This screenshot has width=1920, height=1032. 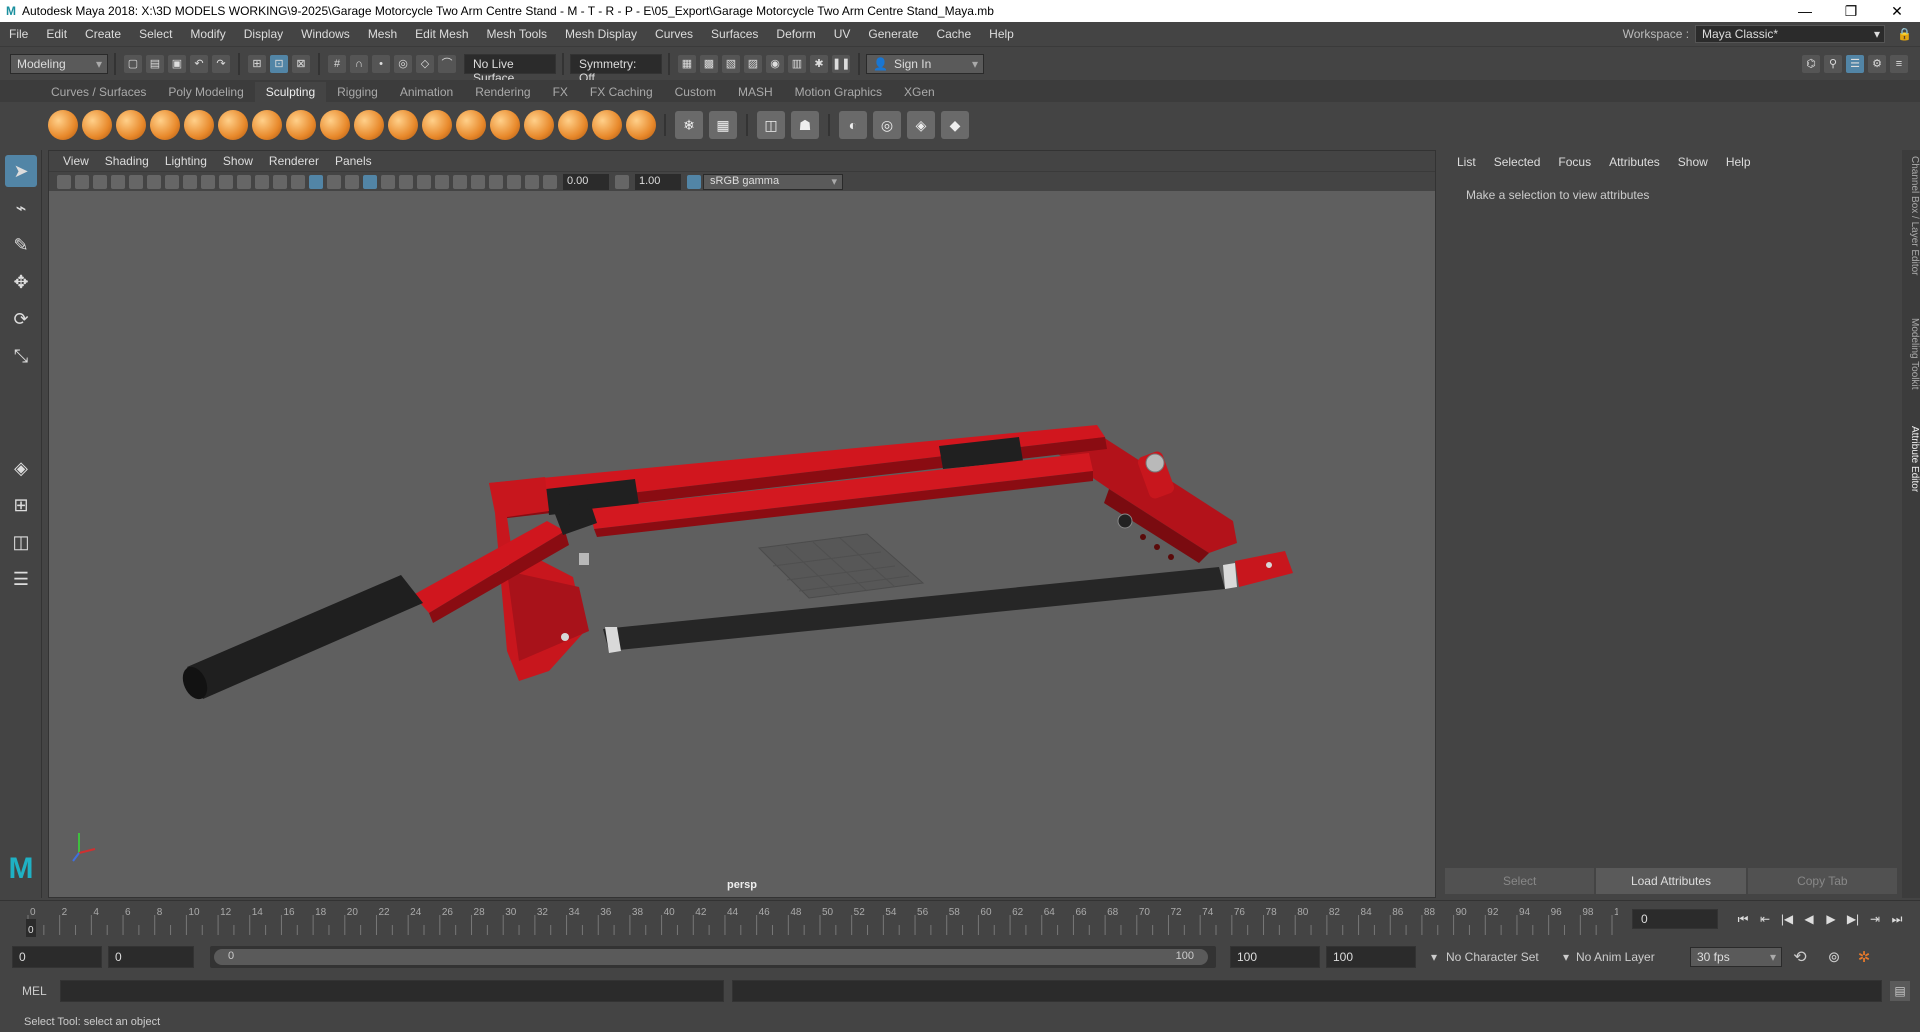 What do you see at coordinates (641, 125) in the screenshot?
I see `freeze-tool-icon` at bounding box center [641, 125].